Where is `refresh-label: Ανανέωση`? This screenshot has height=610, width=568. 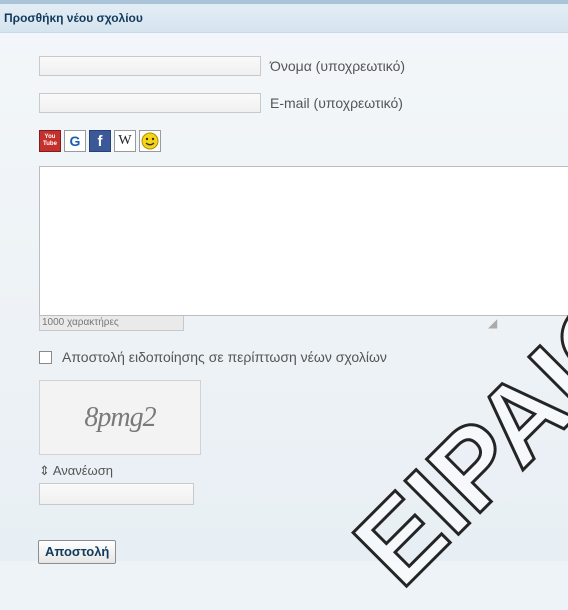
refresh-label: Ανανέωση is located at coordinates (82, 470).